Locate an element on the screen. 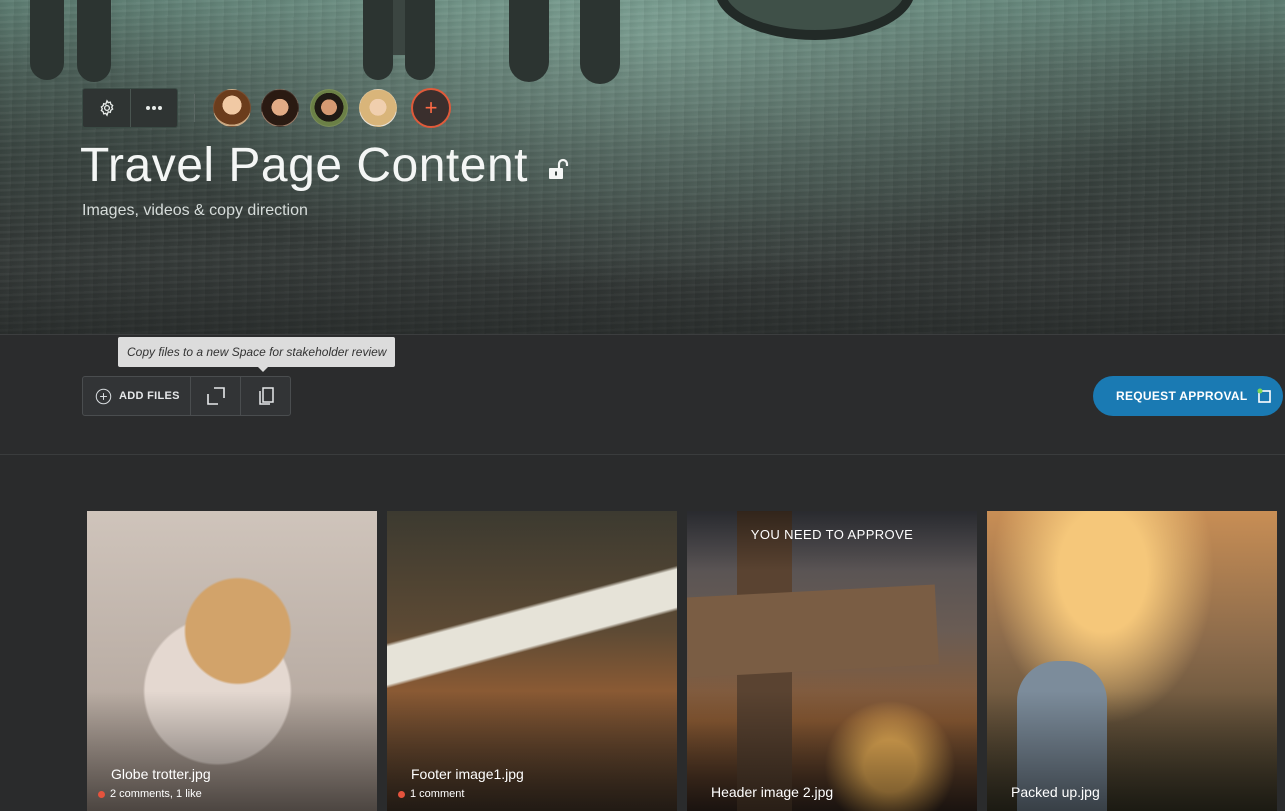 This screenshot has width=1285, height=811. file-name: Header image 2.jpg is located at coordinates (772, 792).